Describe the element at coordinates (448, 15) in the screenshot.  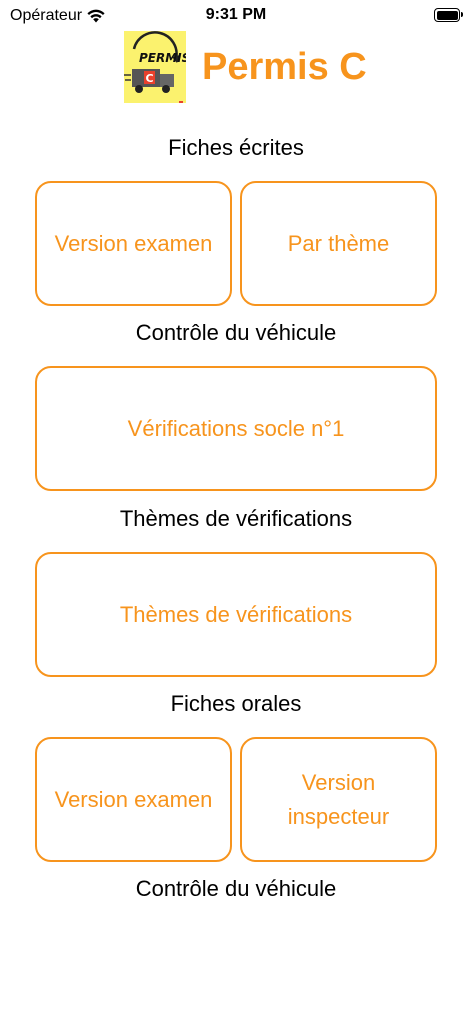
I see `battery-icon` at that location.